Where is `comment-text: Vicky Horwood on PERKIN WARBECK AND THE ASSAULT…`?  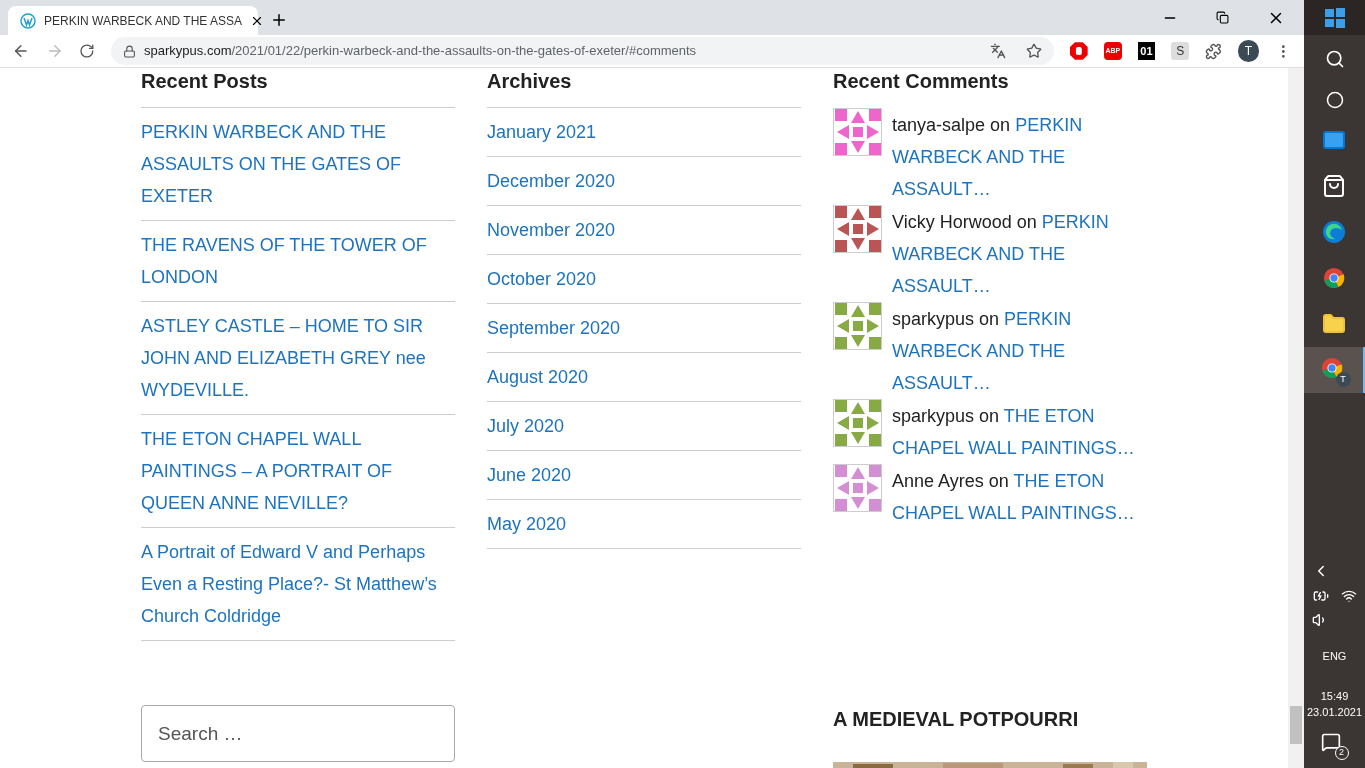
comment-text: Vicky Horwood on PERKIN WARBECK AND THE ASSAULT… is located at coordinates (1000, 254).